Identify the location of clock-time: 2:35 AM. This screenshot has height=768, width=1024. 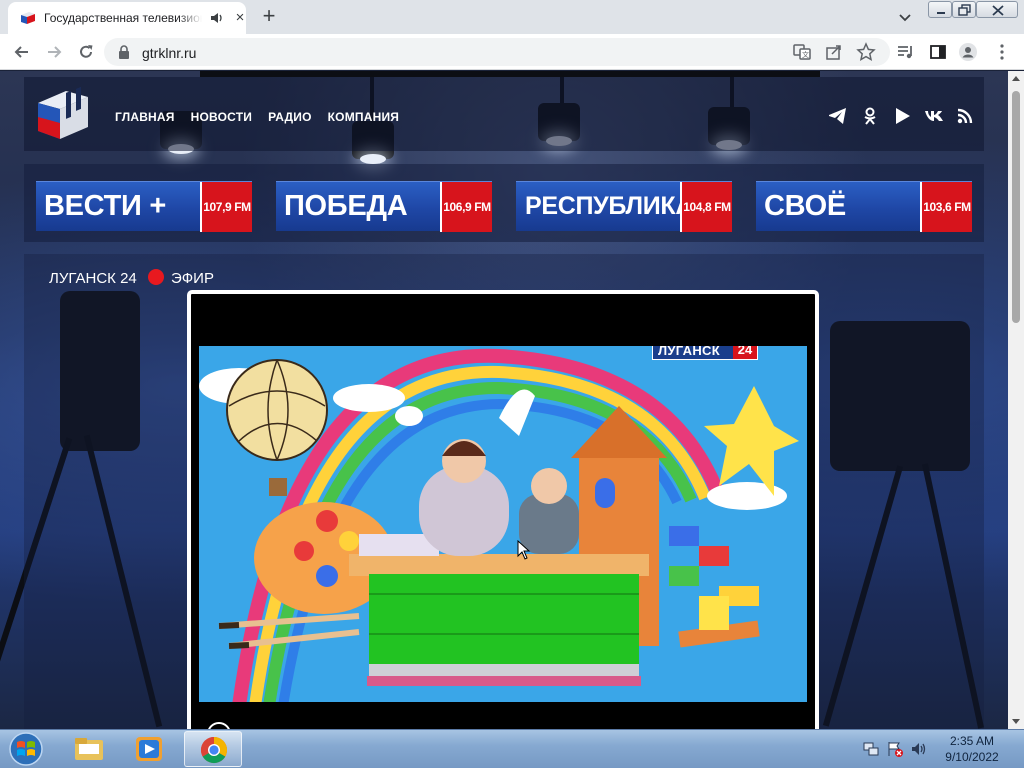
(972, 741).